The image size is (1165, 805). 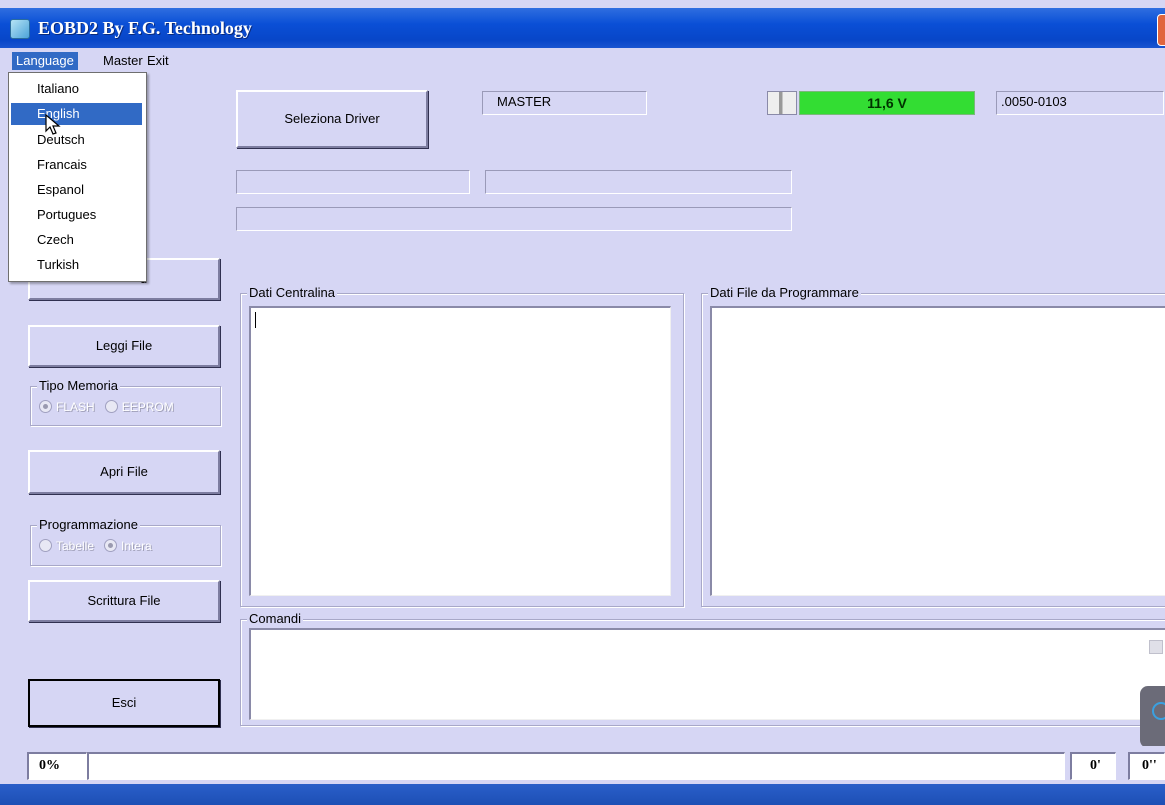 What do you see at coordinates (1158, 711) in the screenshot?
I see `widget-icon` at bounding box center [1158, 711].